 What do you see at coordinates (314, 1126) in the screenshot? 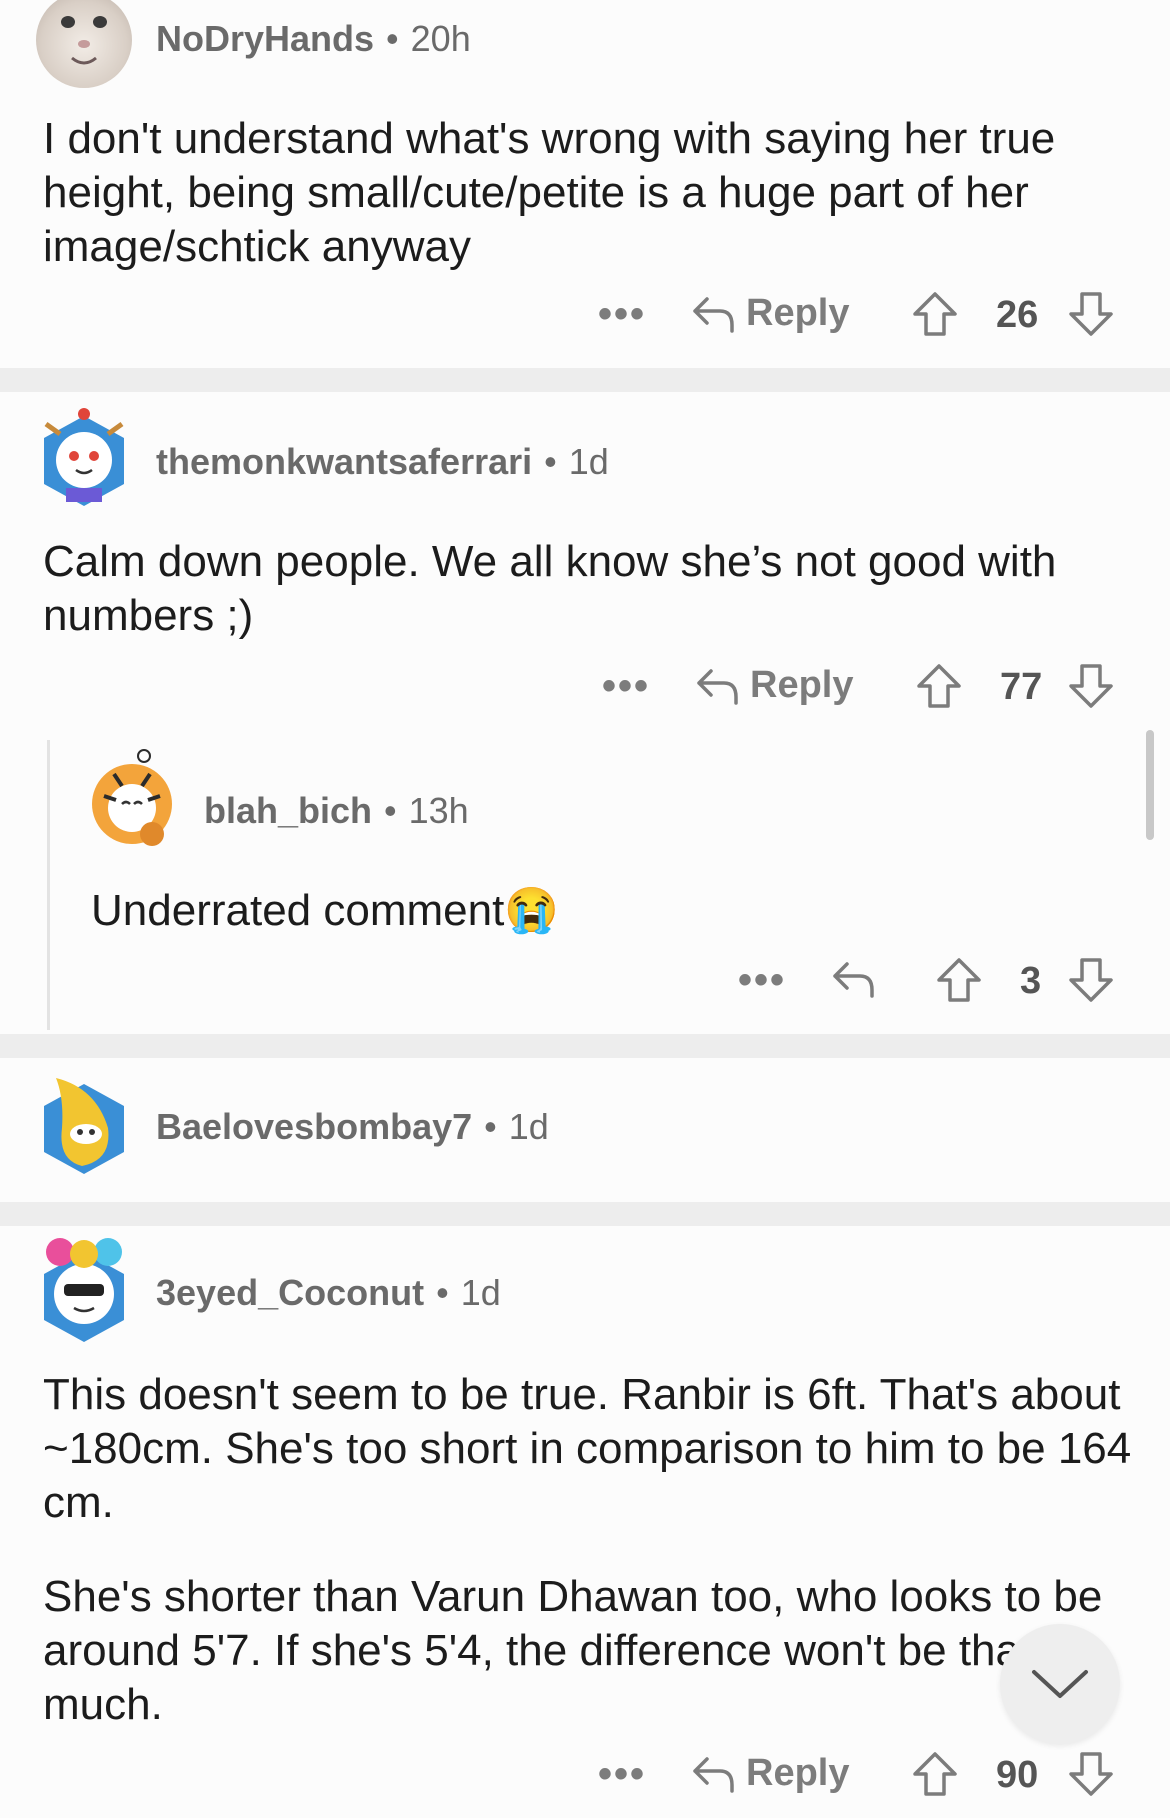
I see `username: Baelovesbombay7` at bounding box center [314, 1126].